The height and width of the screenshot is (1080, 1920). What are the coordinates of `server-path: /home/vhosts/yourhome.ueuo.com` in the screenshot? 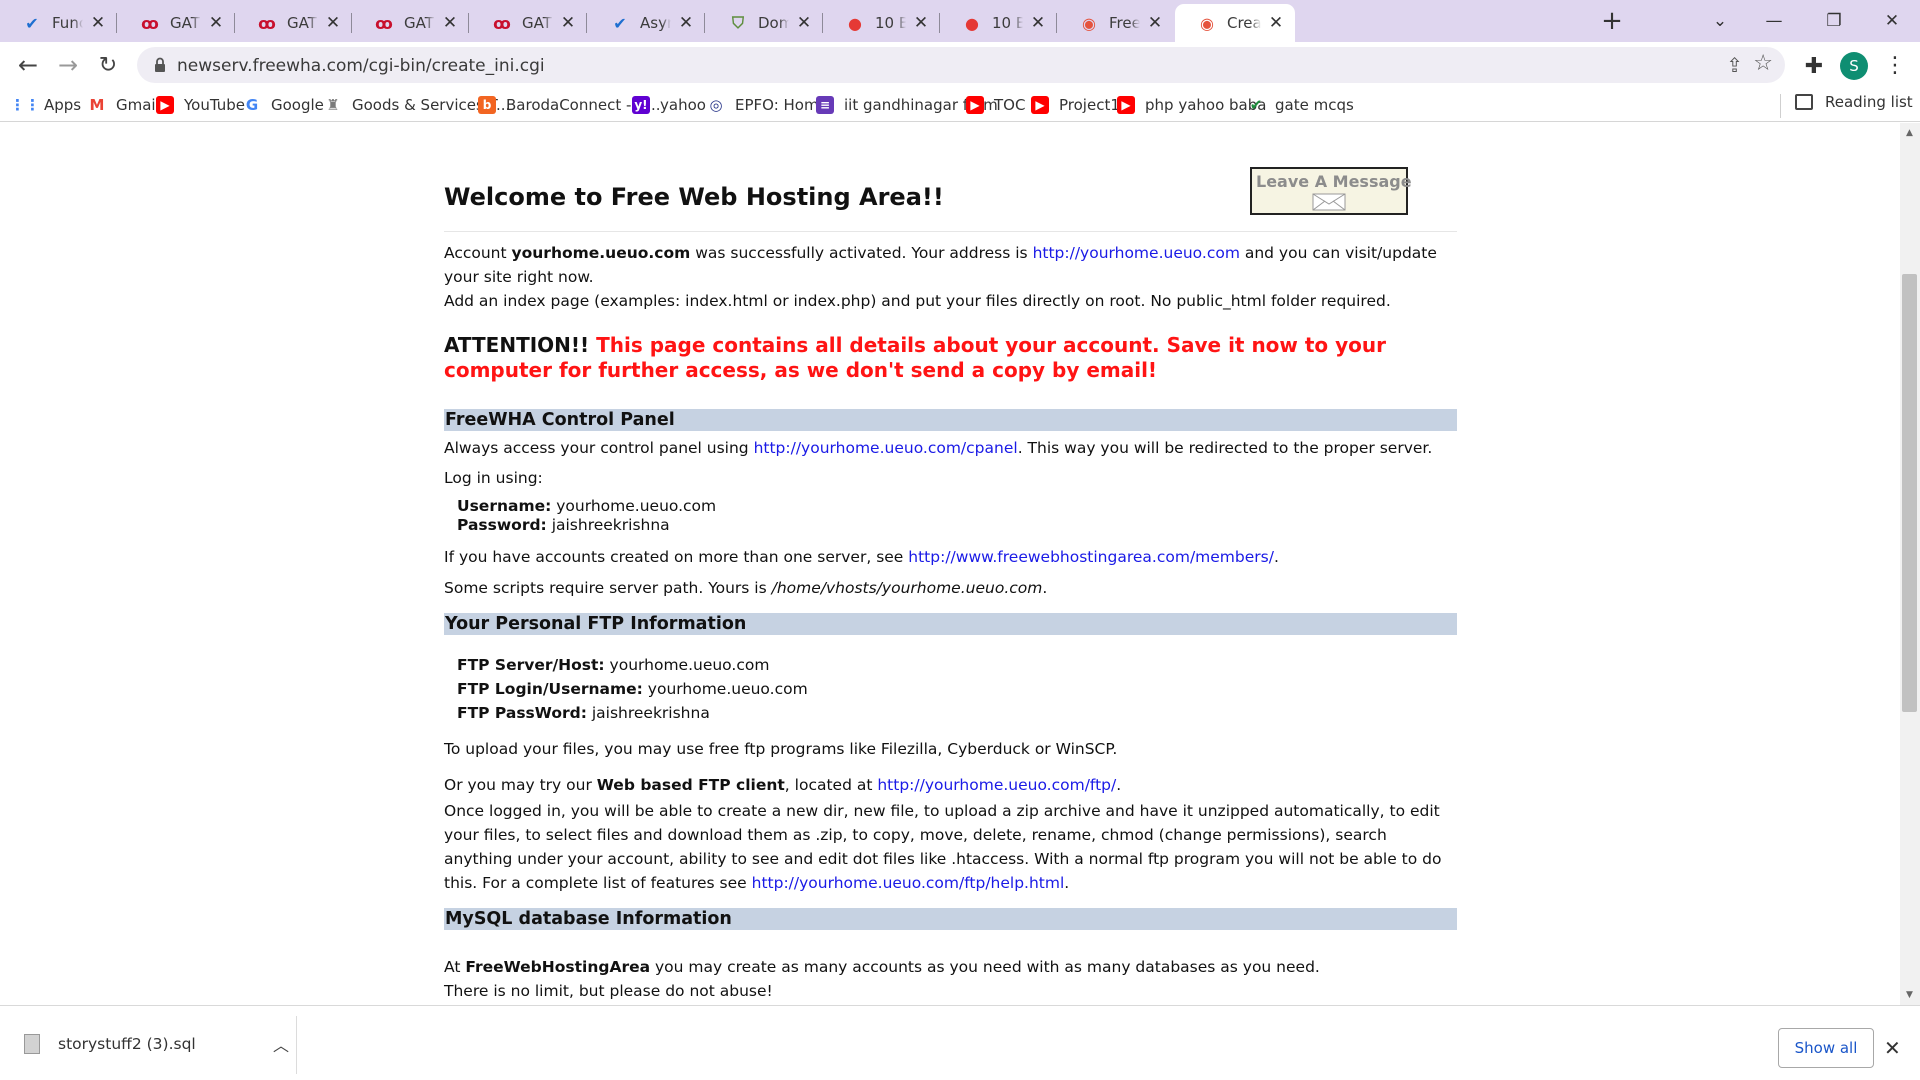 It's located at (907, 588).